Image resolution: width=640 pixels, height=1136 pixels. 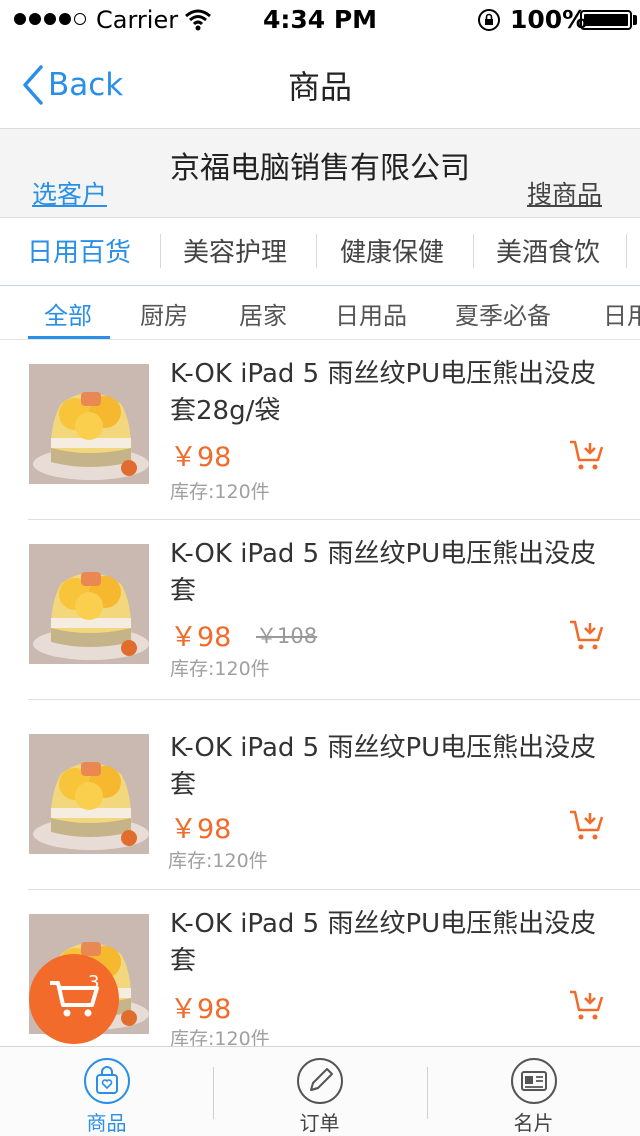 I want to click on battery-icon, so click(x=606, y=20).